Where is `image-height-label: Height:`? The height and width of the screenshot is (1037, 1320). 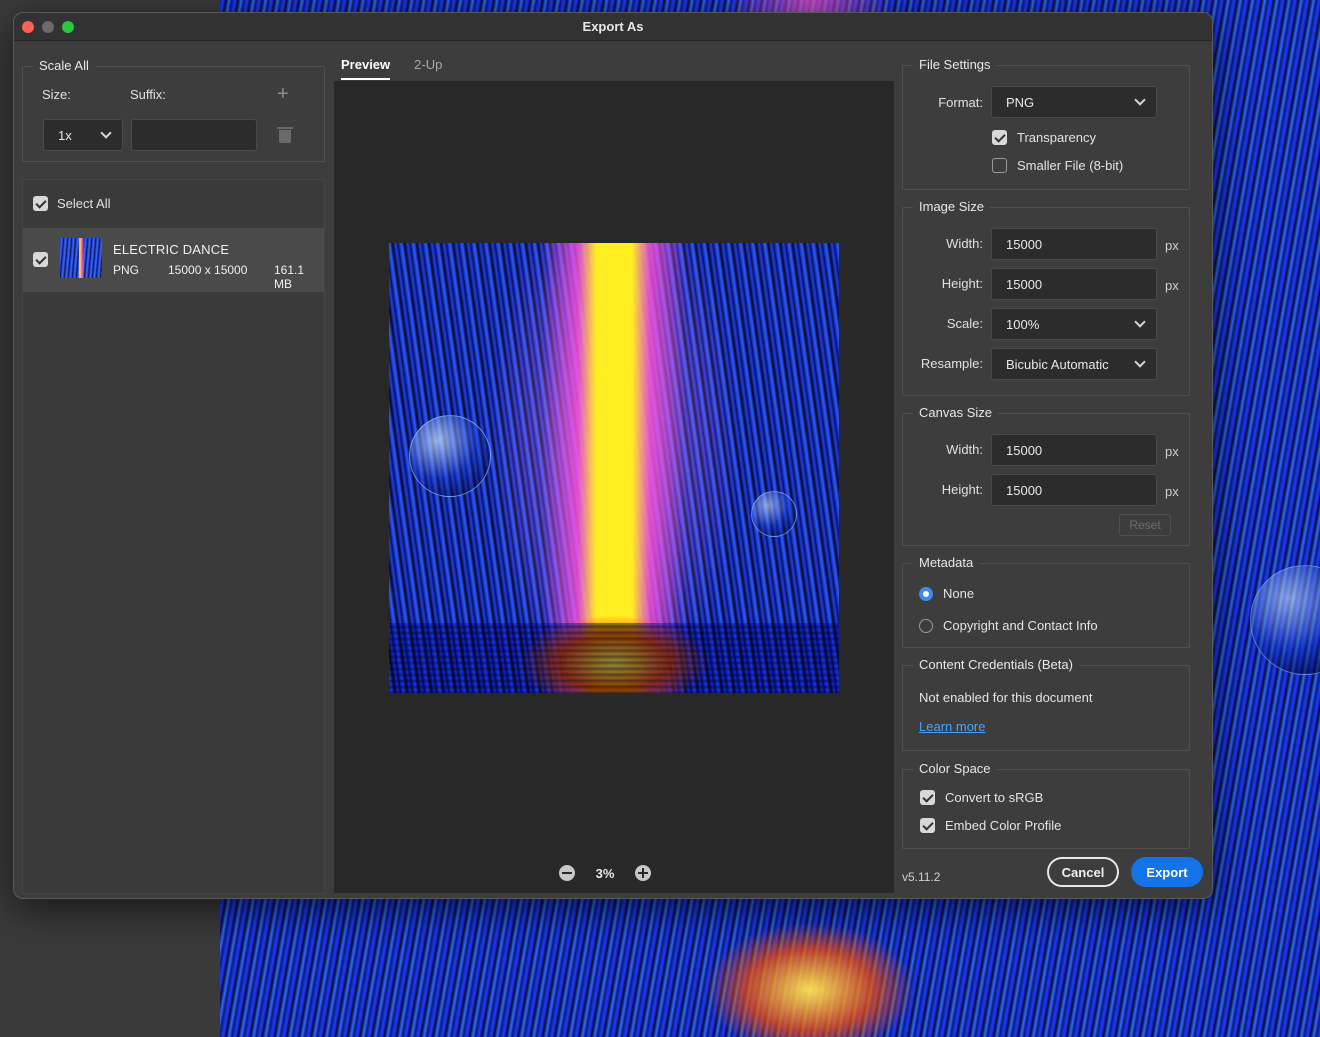
image-height-label: Height: is located at coordinates (962, 283).